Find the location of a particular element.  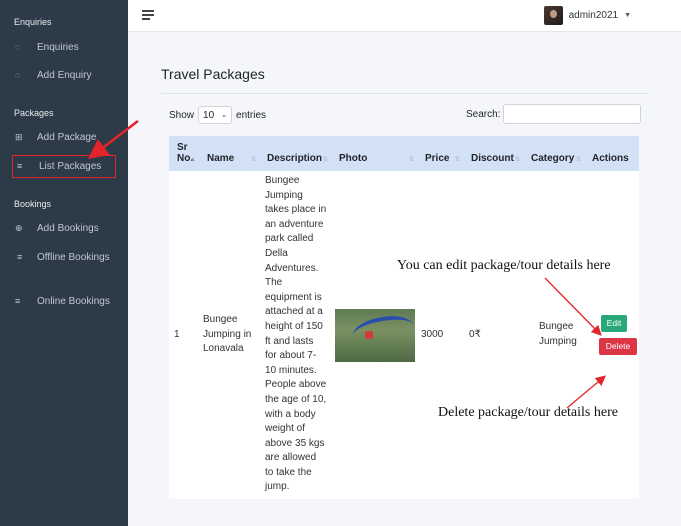

page-title: Travel Packages is located at coordinates (213, 74).